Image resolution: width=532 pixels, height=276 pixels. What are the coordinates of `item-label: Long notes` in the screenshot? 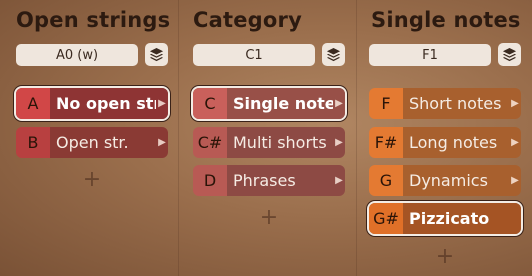 It's located at (456, 142).